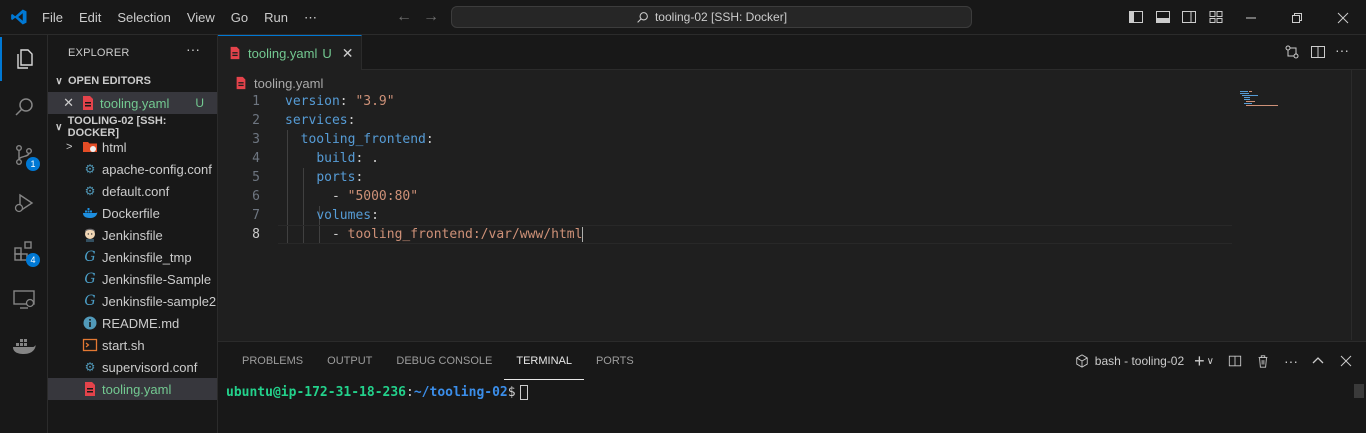 Image resolution: width=1366 pixels, height=433 pixels. Describe the element at coordinates (725, 101) in the screenshot. I see `code-line: 1 version: "3.9"` at that location.